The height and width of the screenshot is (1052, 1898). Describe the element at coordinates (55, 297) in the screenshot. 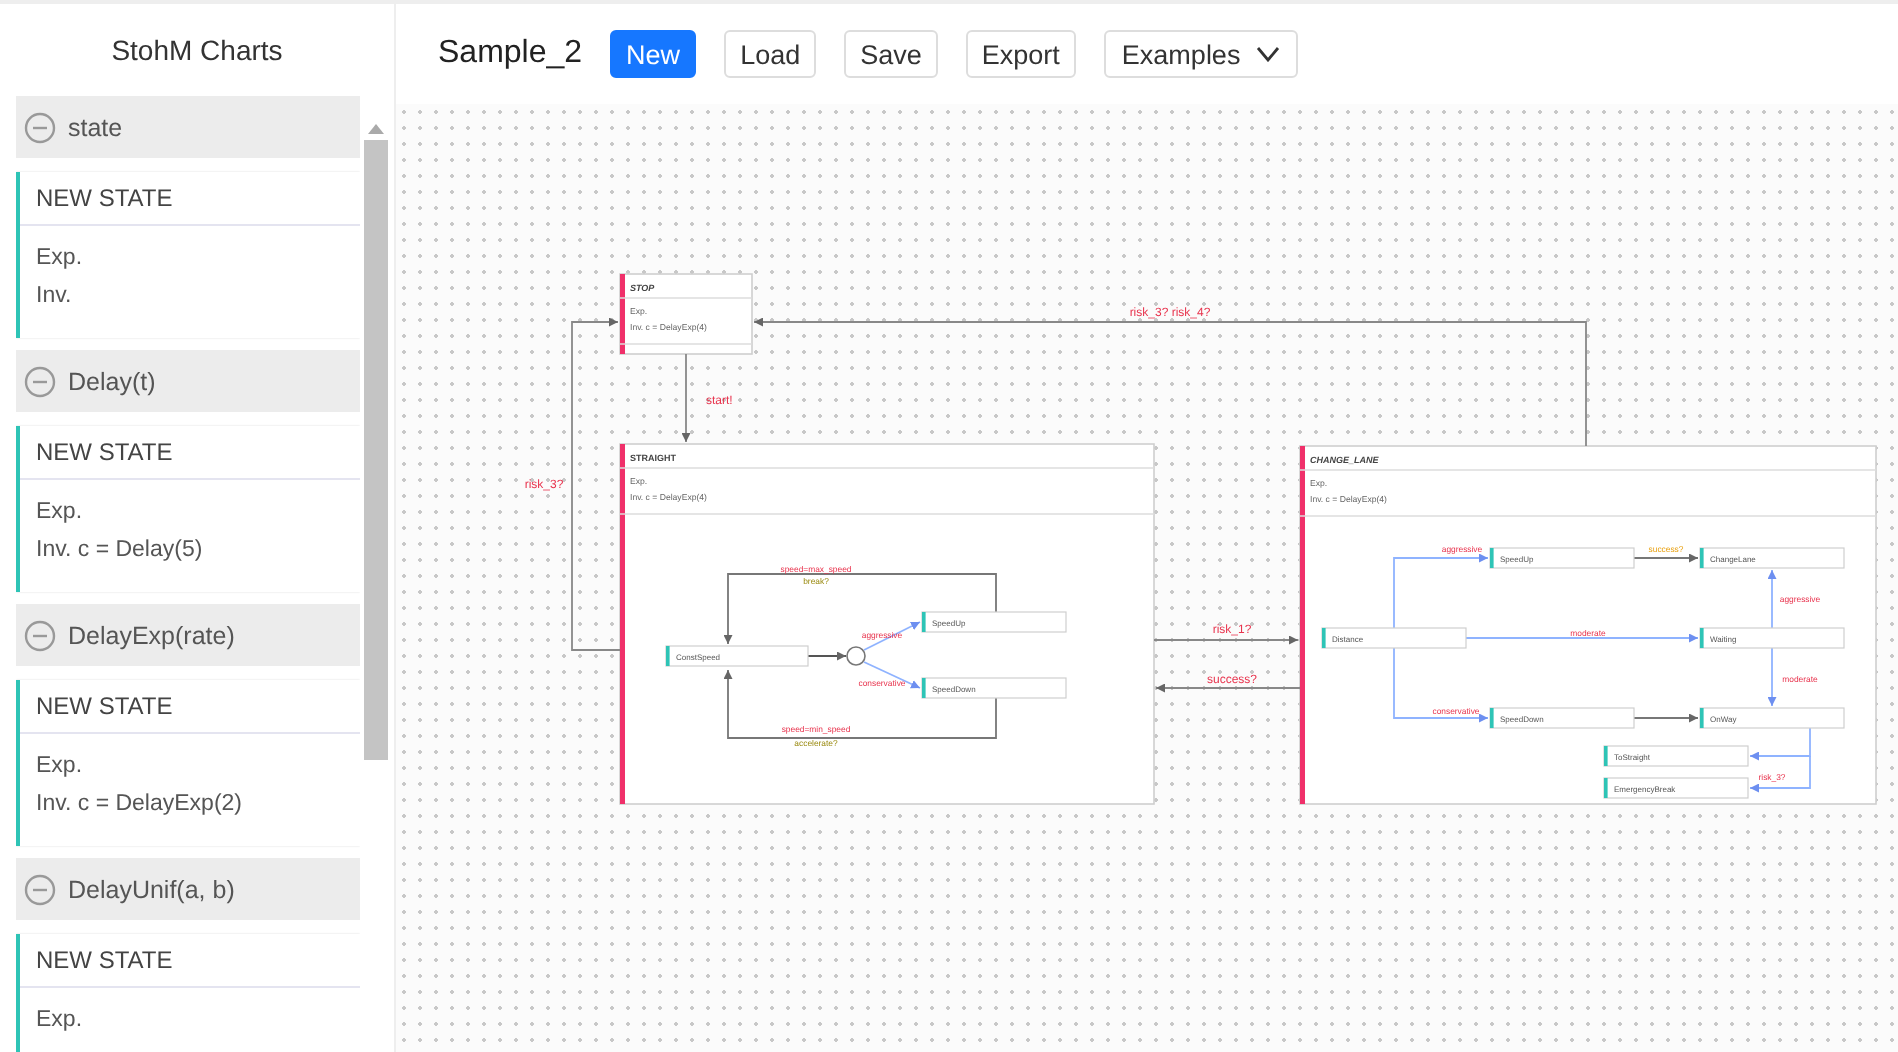

I see `state-card-line: Inv.` at that location.